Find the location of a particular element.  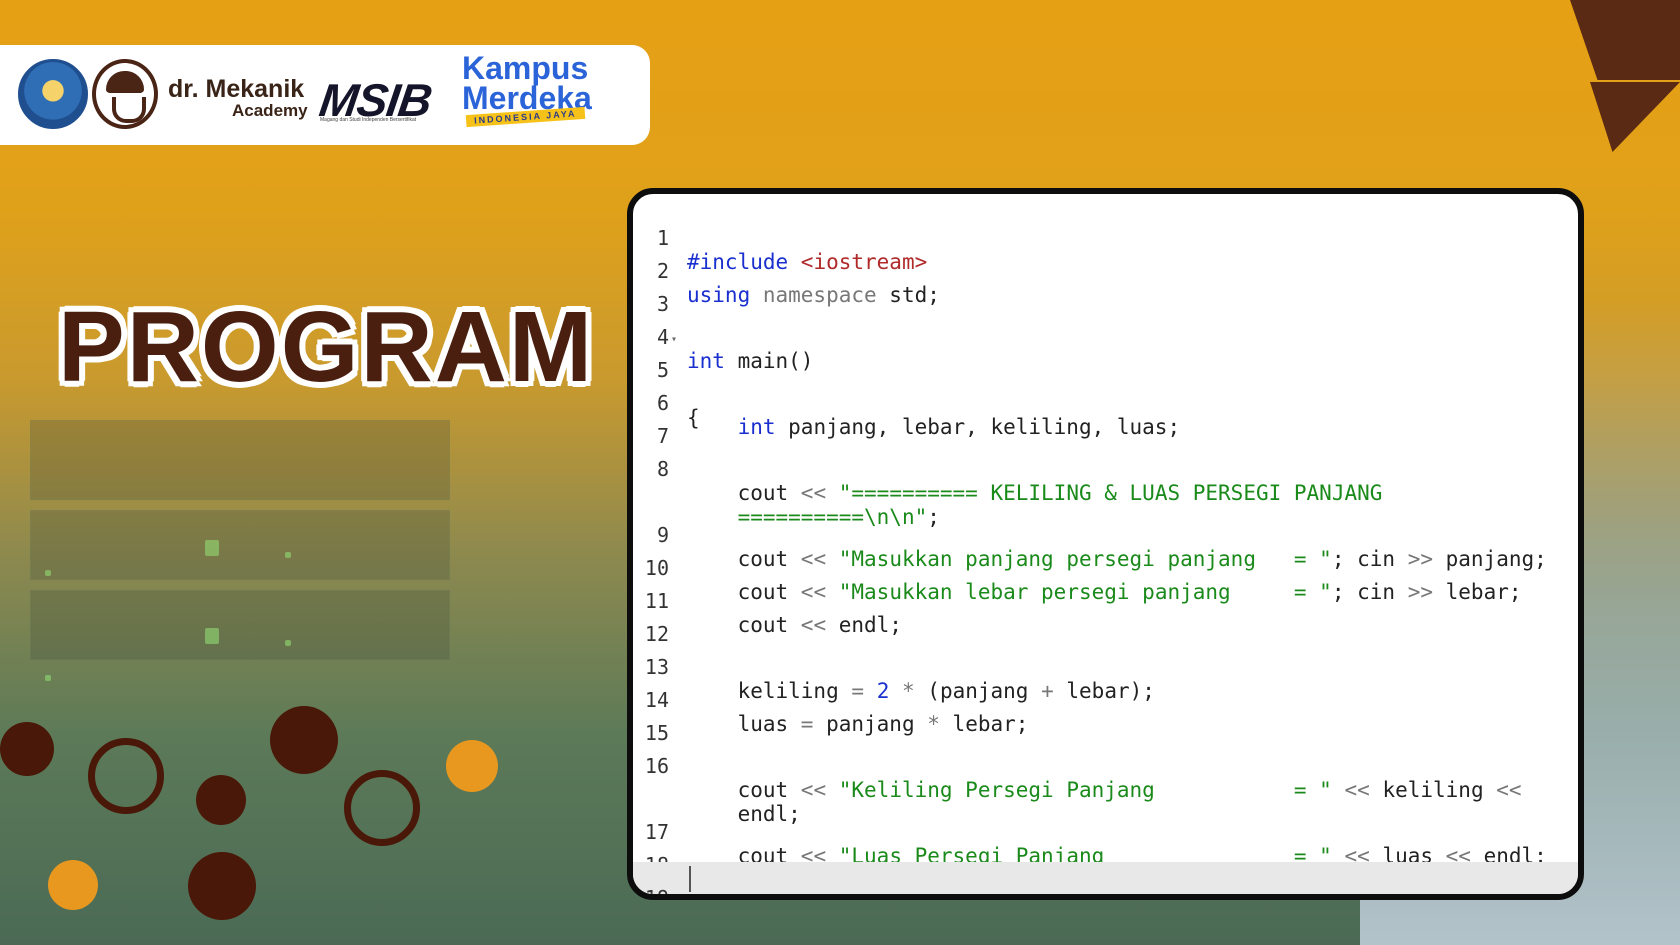

code-line: 6 int panjang, lebar, keliling, luas; is located at coordinates (1105, 403).